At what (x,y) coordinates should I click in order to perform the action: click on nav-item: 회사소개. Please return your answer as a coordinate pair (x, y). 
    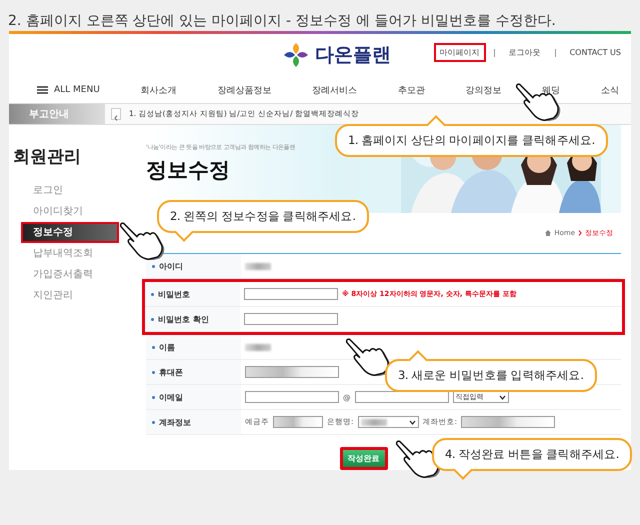
    Looking at the image, I should click on (158, 90).